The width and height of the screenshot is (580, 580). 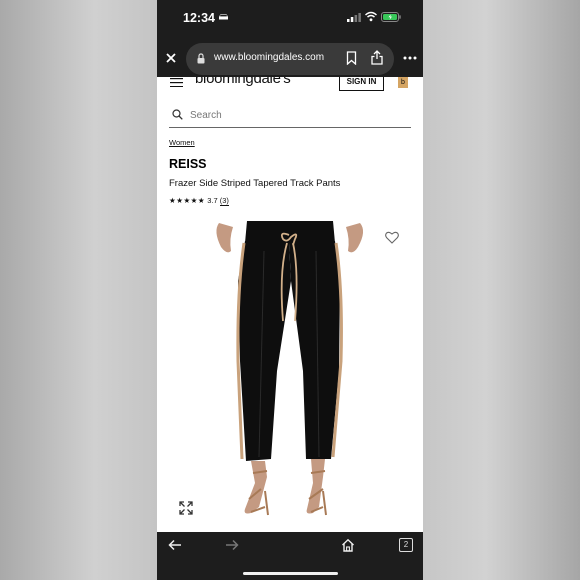 I want to click on battery-icon, so click(x=391, y=17).